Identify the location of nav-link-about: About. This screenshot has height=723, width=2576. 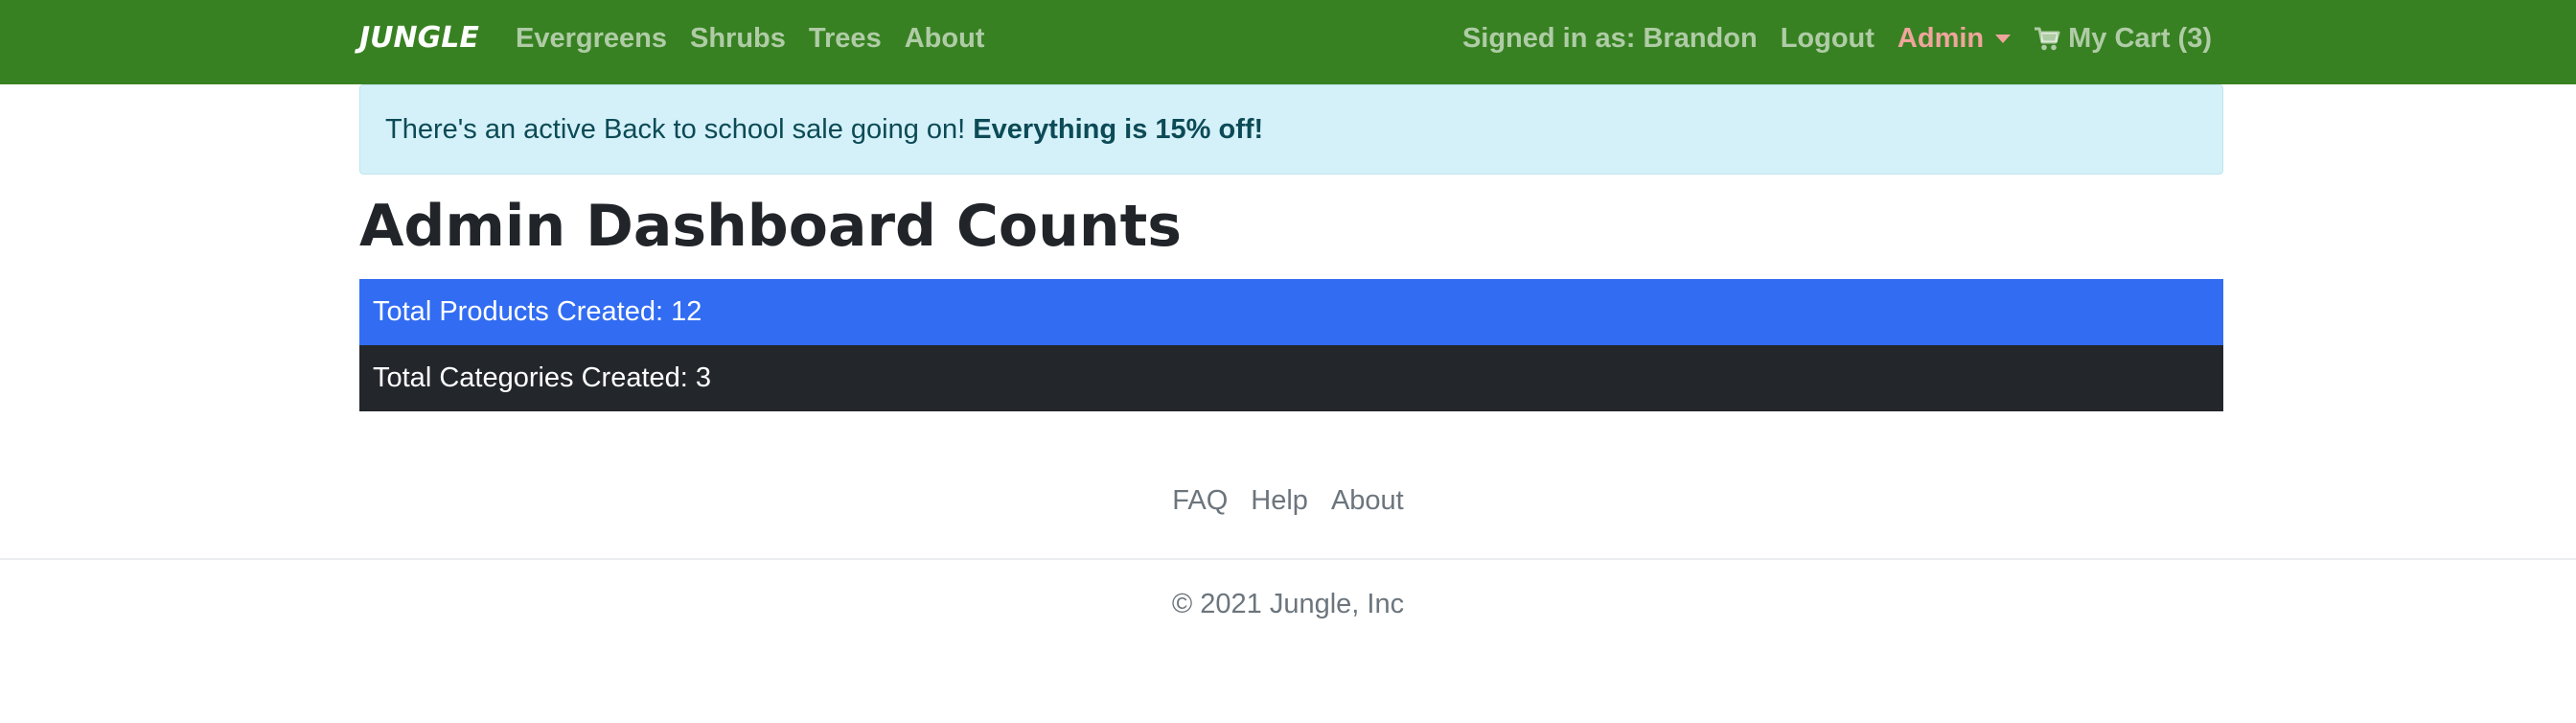
(945, 39).